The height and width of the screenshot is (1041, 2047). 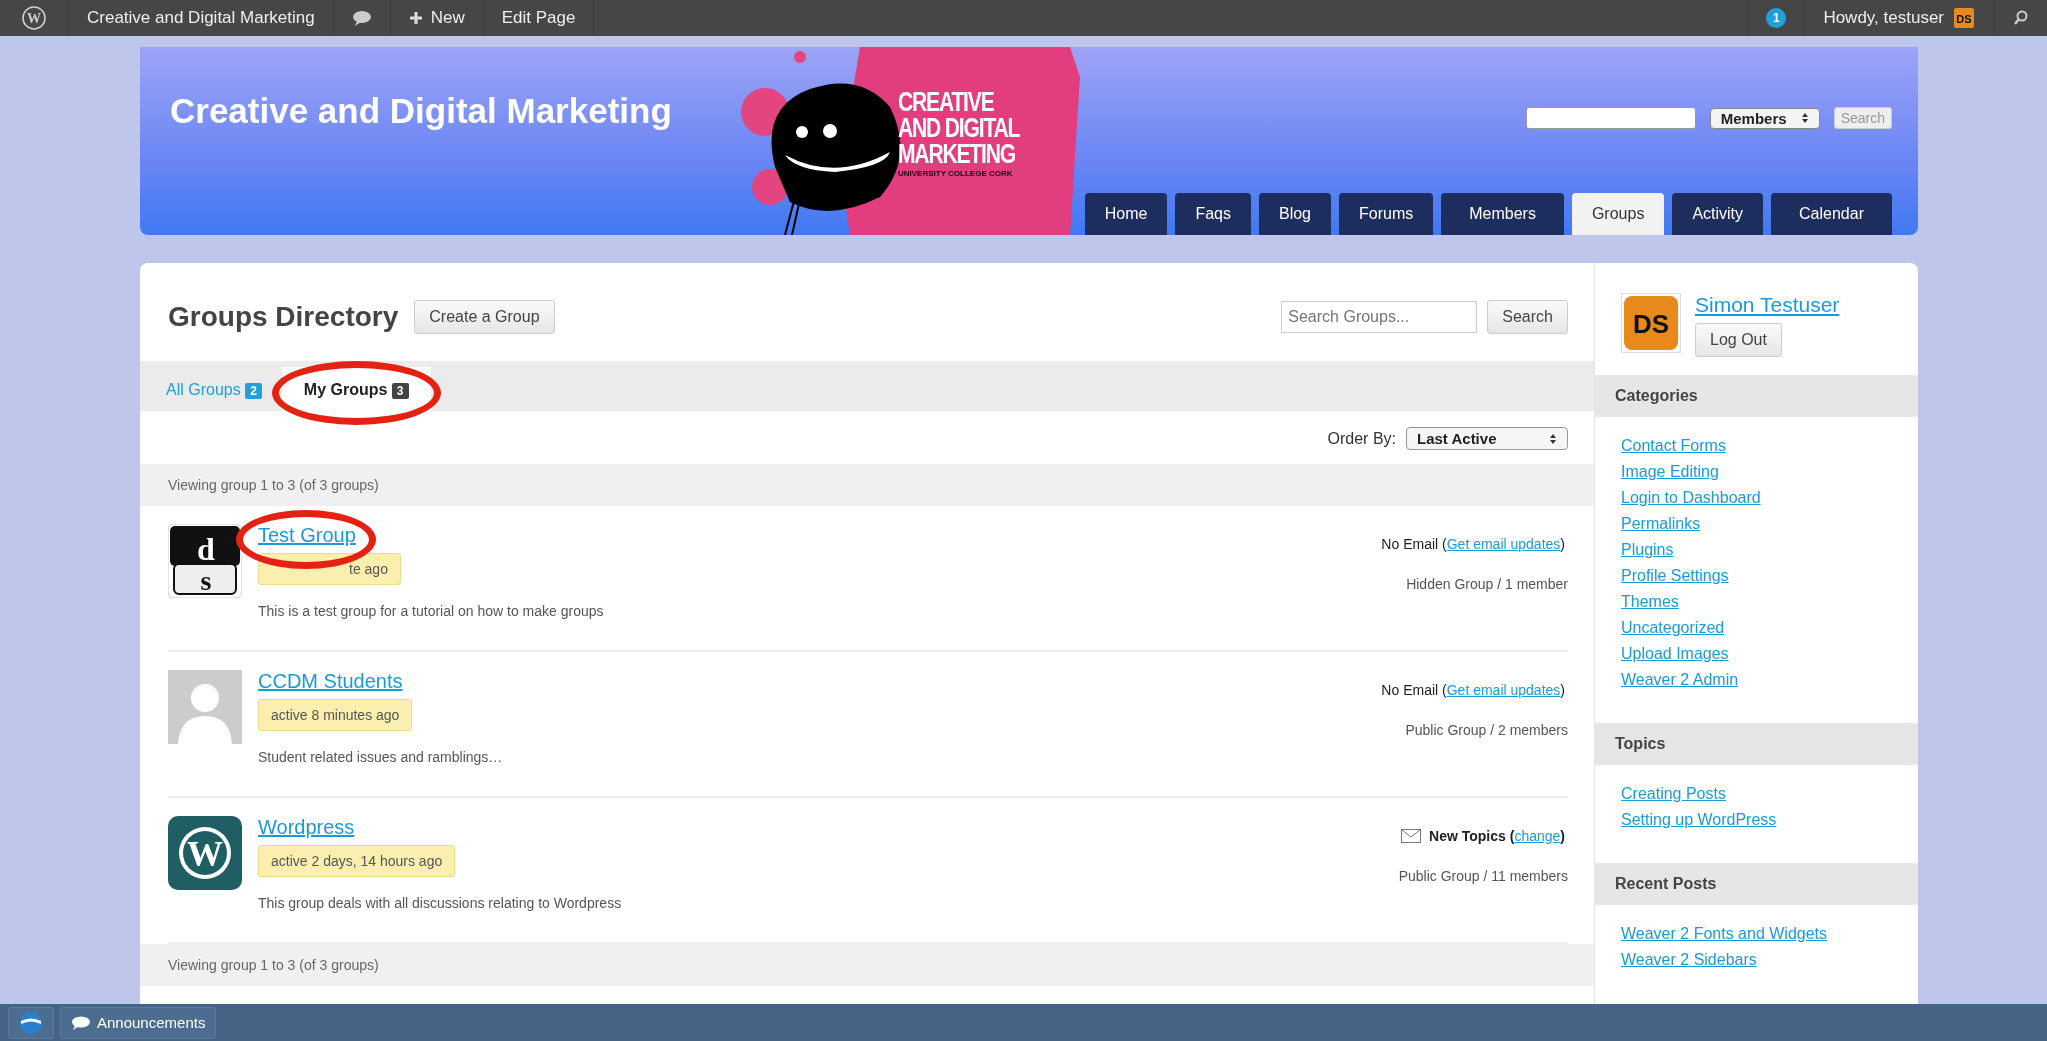 What do you see at coordinates (201, 18) in the screenshot?
I see `site-title-link: Creative and Digital Marketing` at bounding box center [201, 18].